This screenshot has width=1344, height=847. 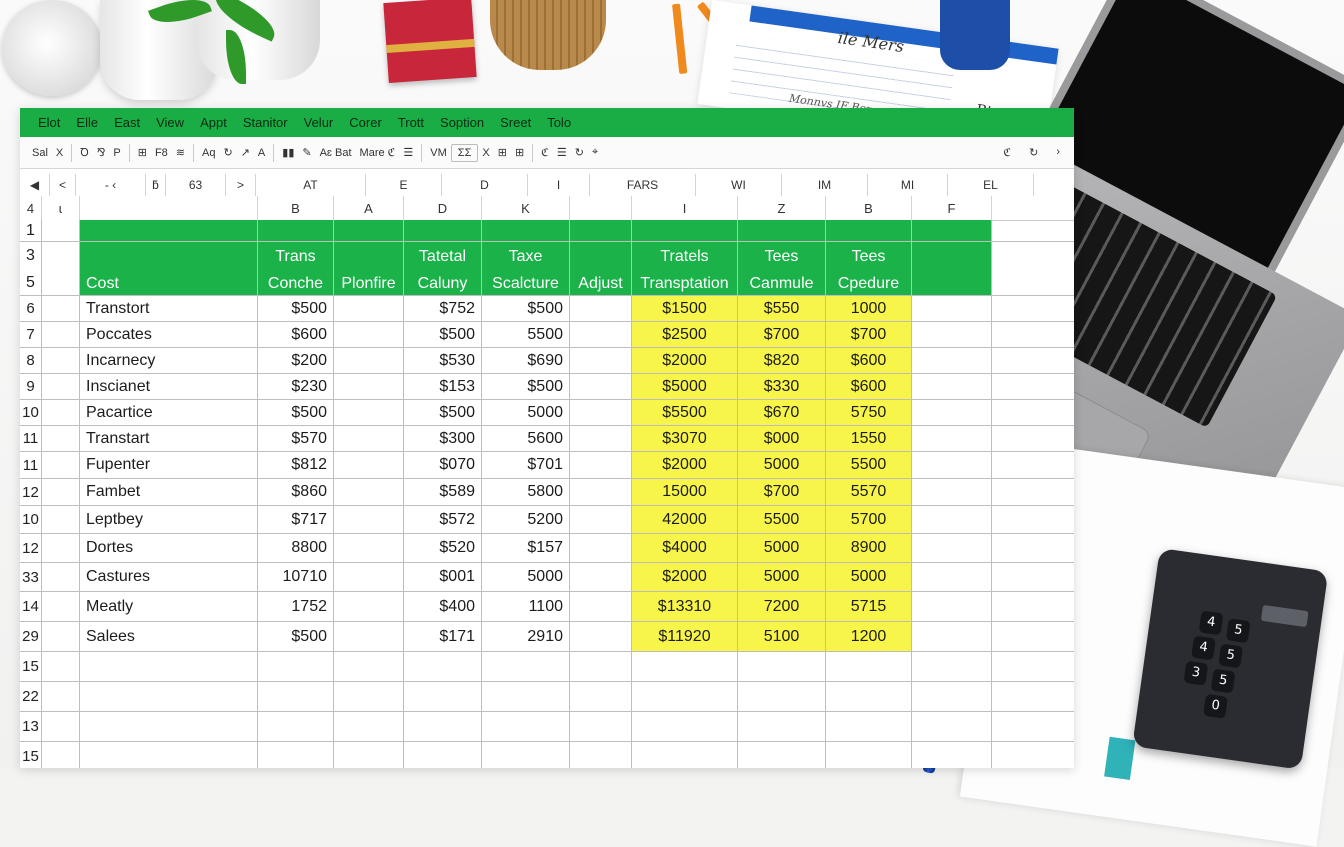 What do you see at coordinates (101, 152) in the screenshot?
I see `toolbar-button: ⅋` at bounding box center [101, 152].